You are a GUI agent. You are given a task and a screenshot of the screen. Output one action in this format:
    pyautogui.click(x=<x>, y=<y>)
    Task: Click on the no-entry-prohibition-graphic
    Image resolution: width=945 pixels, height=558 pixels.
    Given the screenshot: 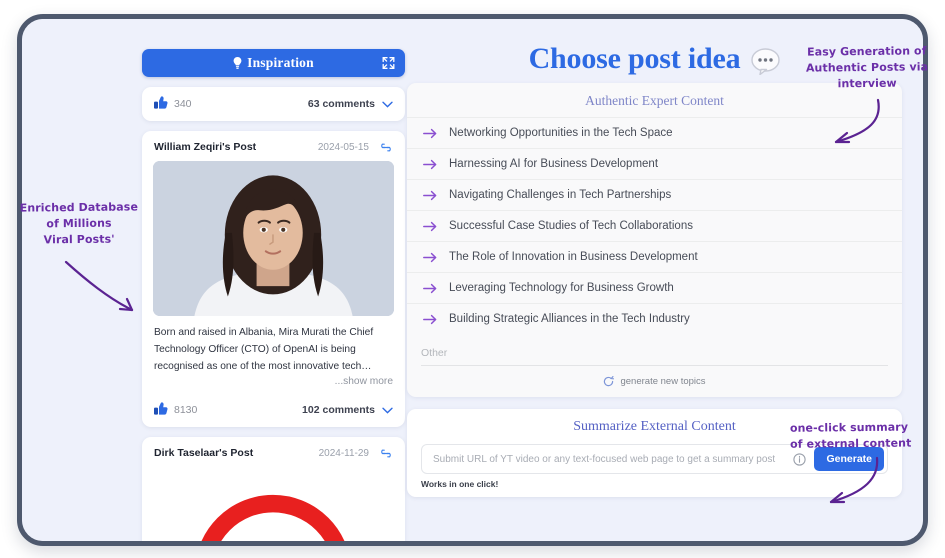 What is the action you would take?
    pyautogui.click(x=273, y=510)
    